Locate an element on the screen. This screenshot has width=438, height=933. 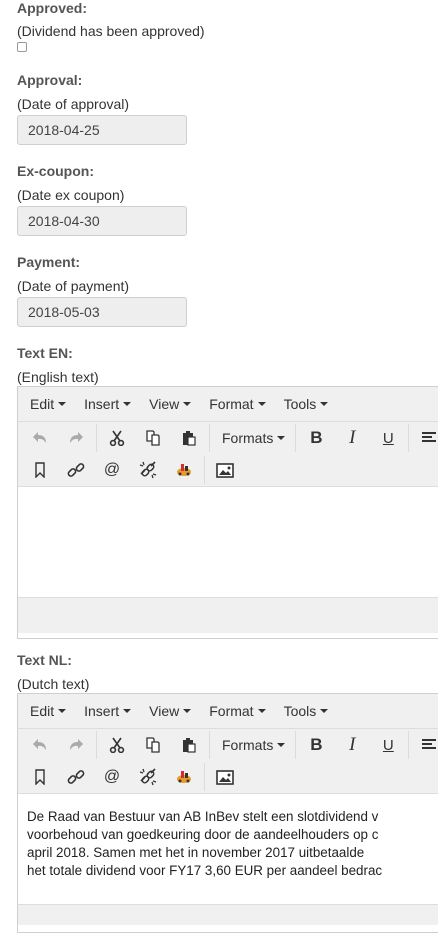
text-en-label: Text EN: is located at coordinates (45, 353).